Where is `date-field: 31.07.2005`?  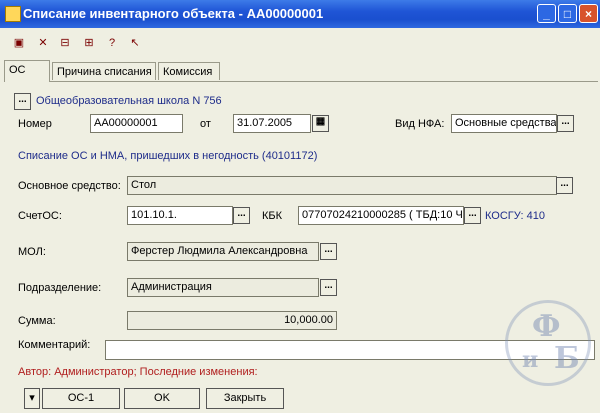 date-field: 31.07.2005 is located at coordinates (272, 123).